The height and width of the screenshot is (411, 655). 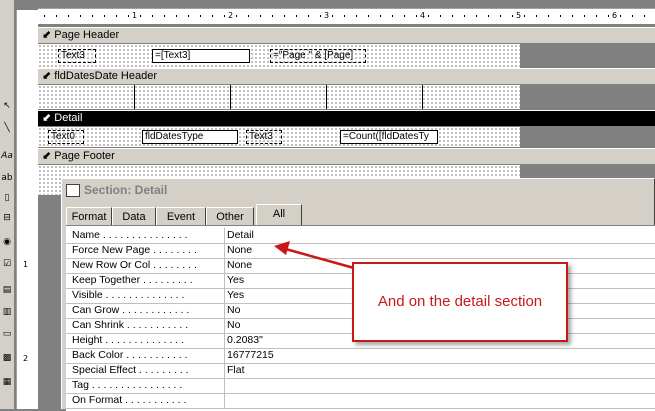 I want to click on property-row: Name . . . . . . . . . . . . . . . Detail, so click(x=360, y=236).